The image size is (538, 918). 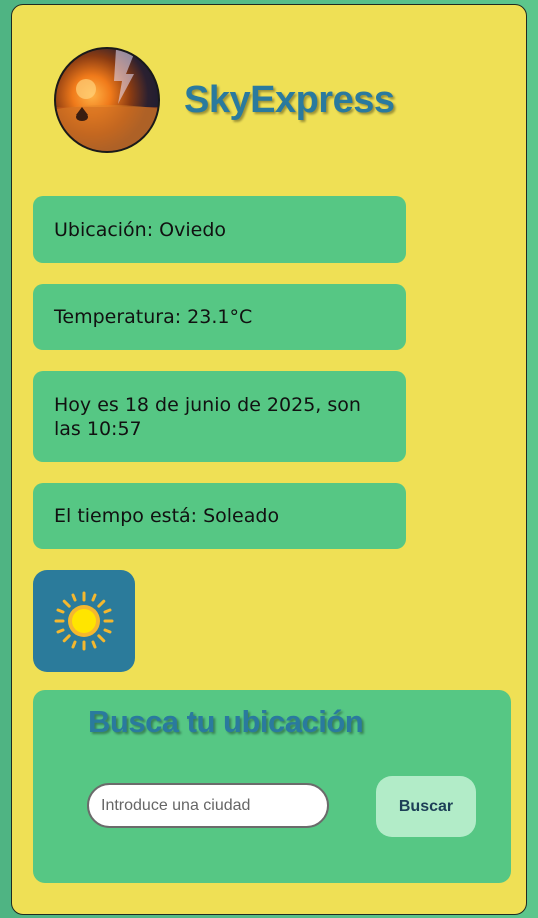 I want to click on storm-sunset-logo, so click(x=107, y=100).